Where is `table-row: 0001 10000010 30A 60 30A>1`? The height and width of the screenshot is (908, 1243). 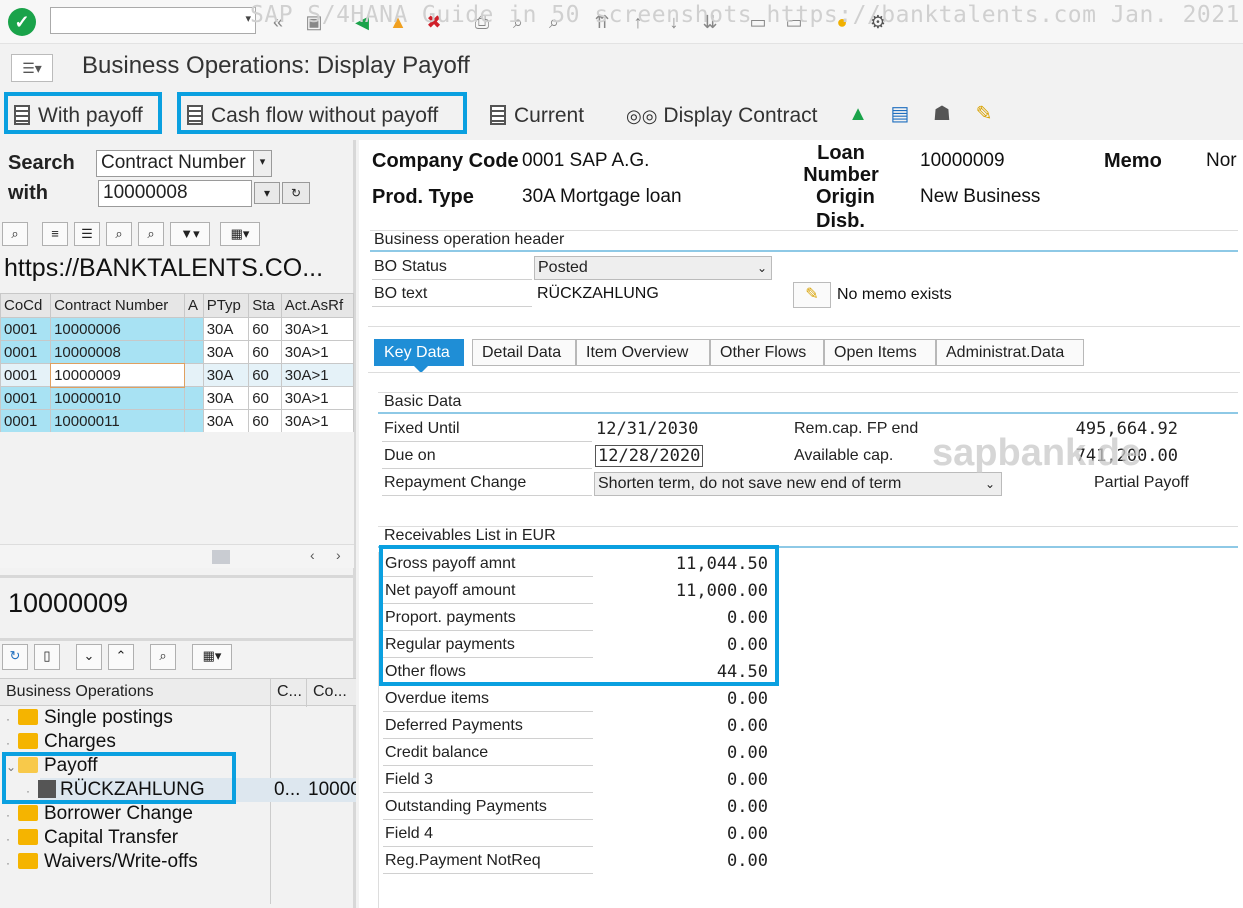
table-row: 0001 10000010 30A 60 30A>1 is located at coordinates (177, 398).